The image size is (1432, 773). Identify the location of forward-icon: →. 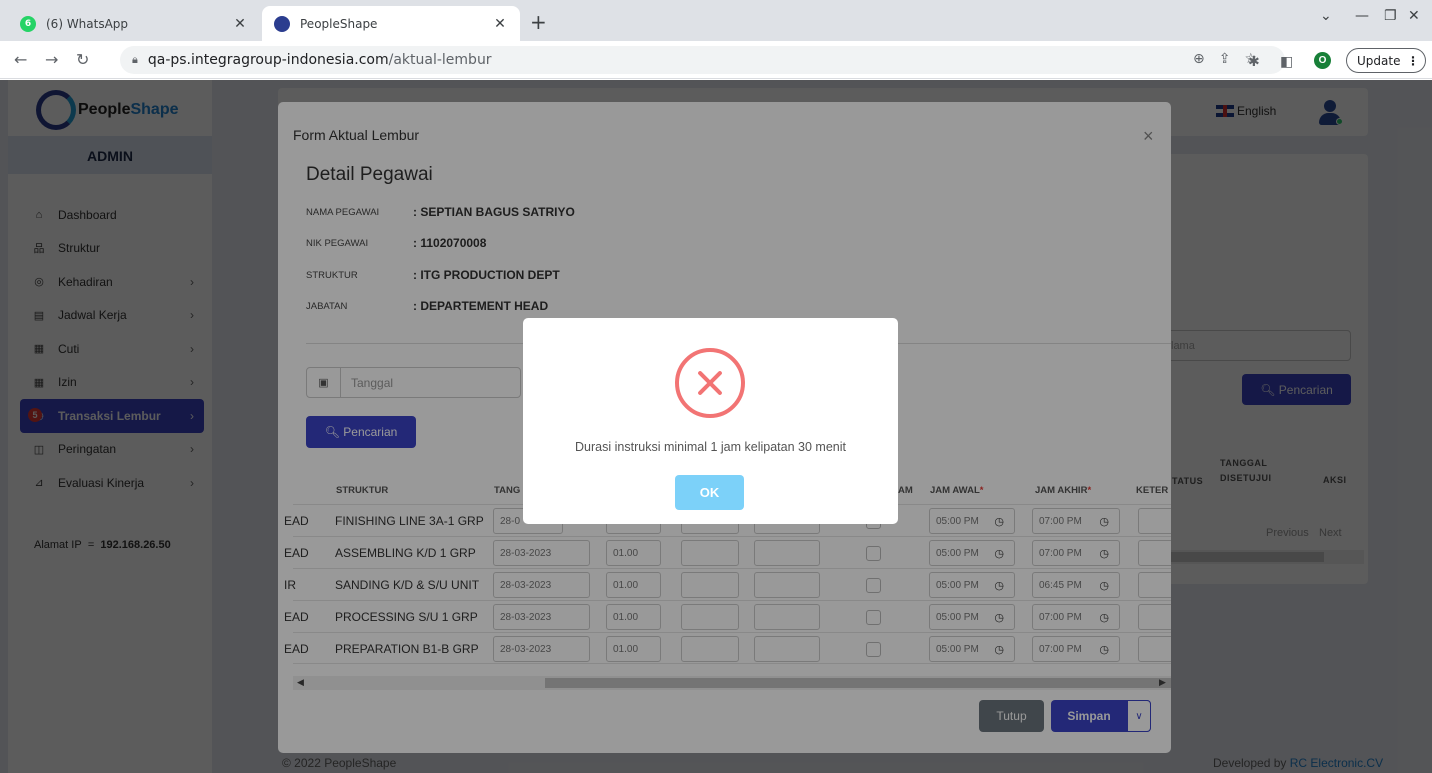
(51, 59).